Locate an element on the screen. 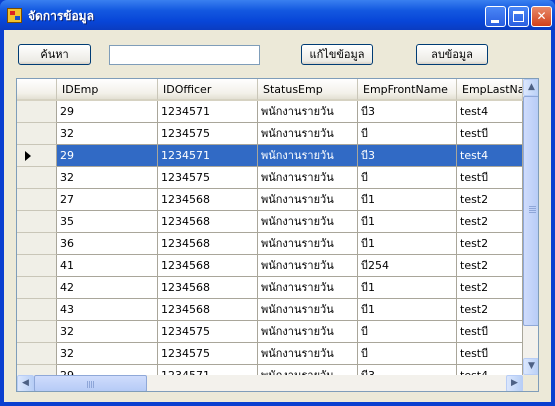  scroll-down-icon: ▼ is located at coordinates (530, 366).